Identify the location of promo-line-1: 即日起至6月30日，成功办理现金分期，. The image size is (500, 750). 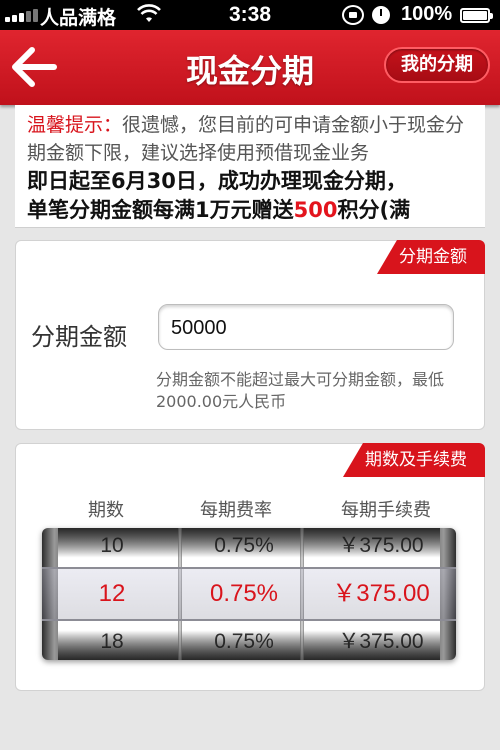
(217, 181).